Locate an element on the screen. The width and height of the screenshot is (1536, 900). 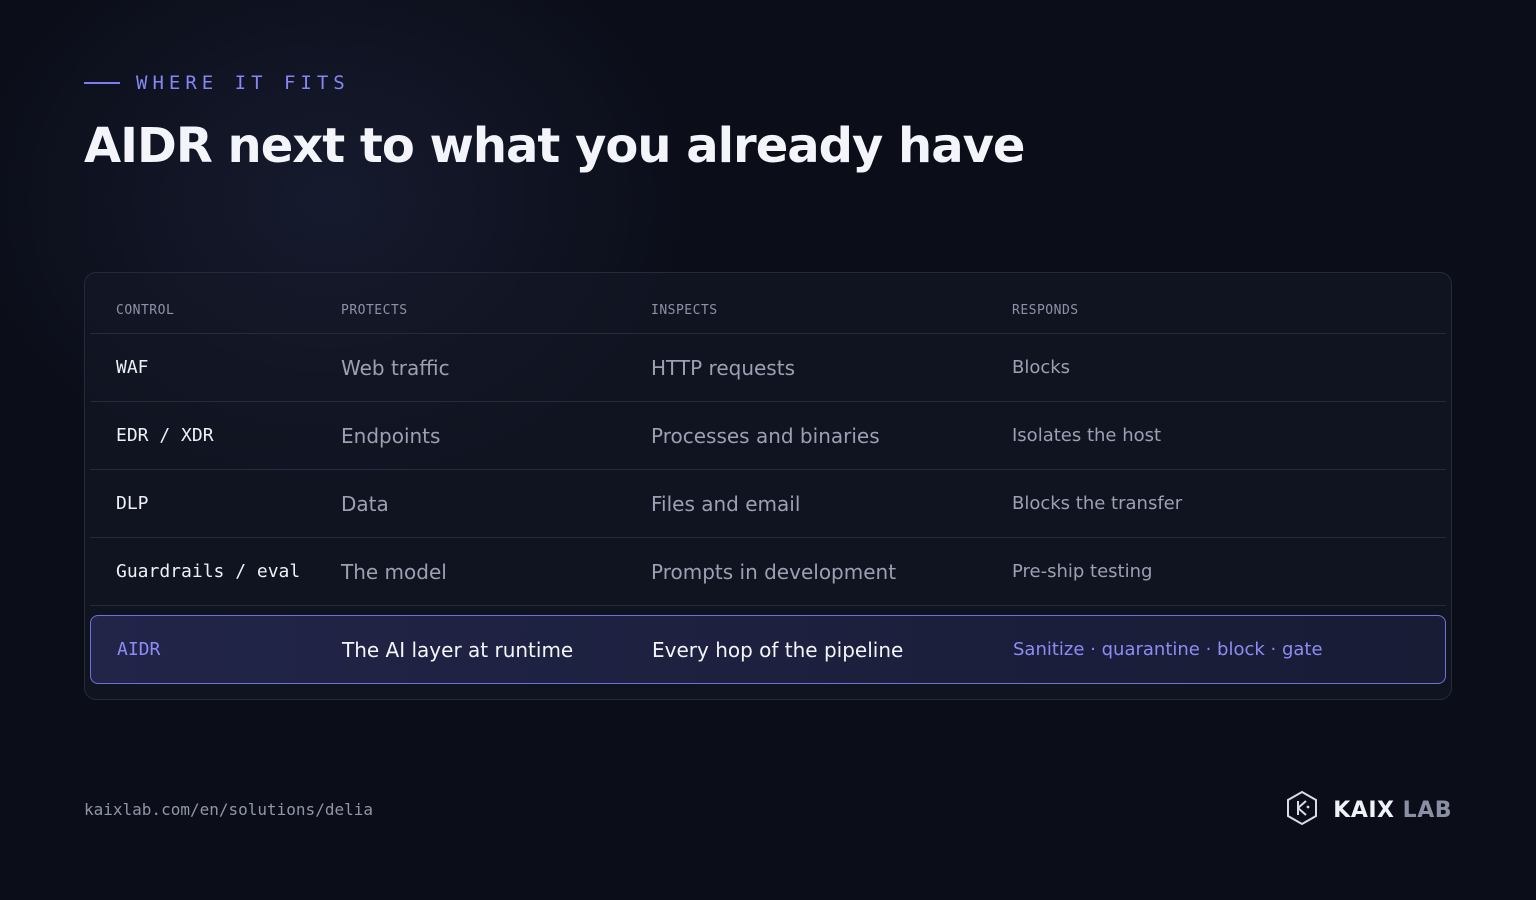
control-cell: EDR / XDR is located at coordinates (165, 435).